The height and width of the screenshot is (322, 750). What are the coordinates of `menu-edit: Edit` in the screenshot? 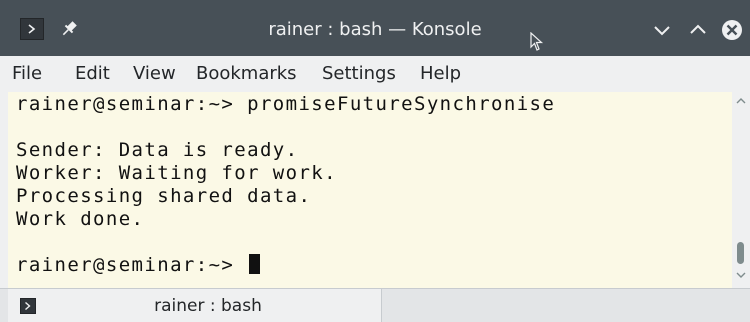 It's located at (92, 74).